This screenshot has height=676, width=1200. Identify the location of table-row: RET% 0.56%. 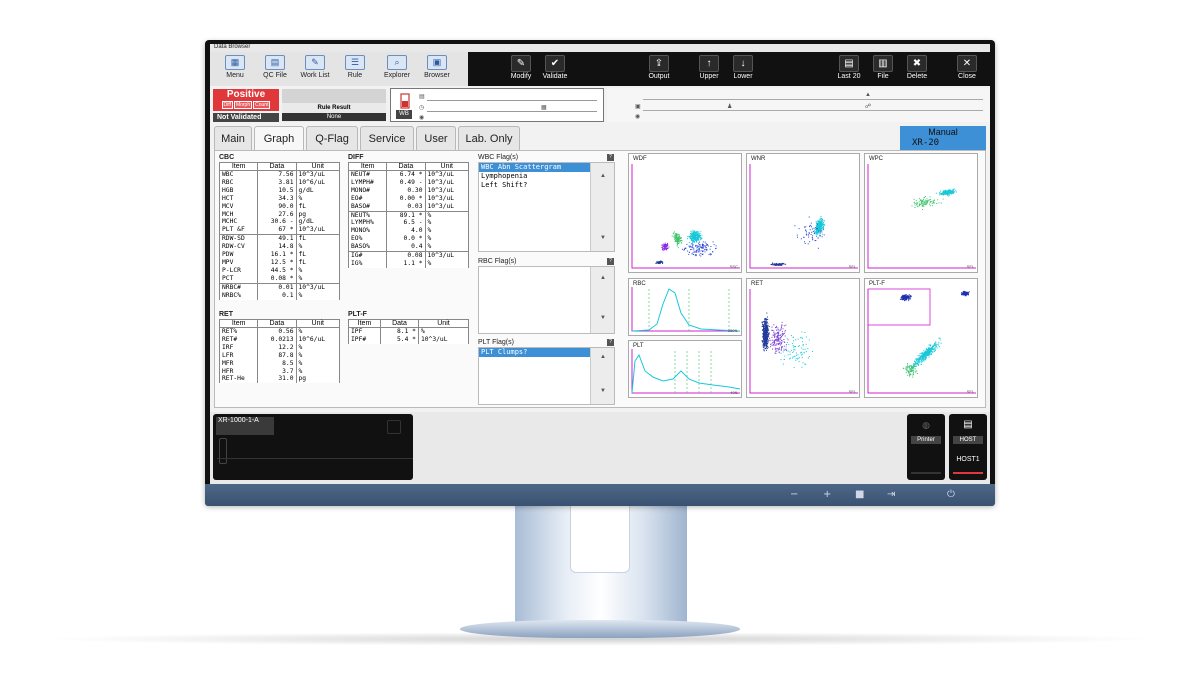
(279, 331).